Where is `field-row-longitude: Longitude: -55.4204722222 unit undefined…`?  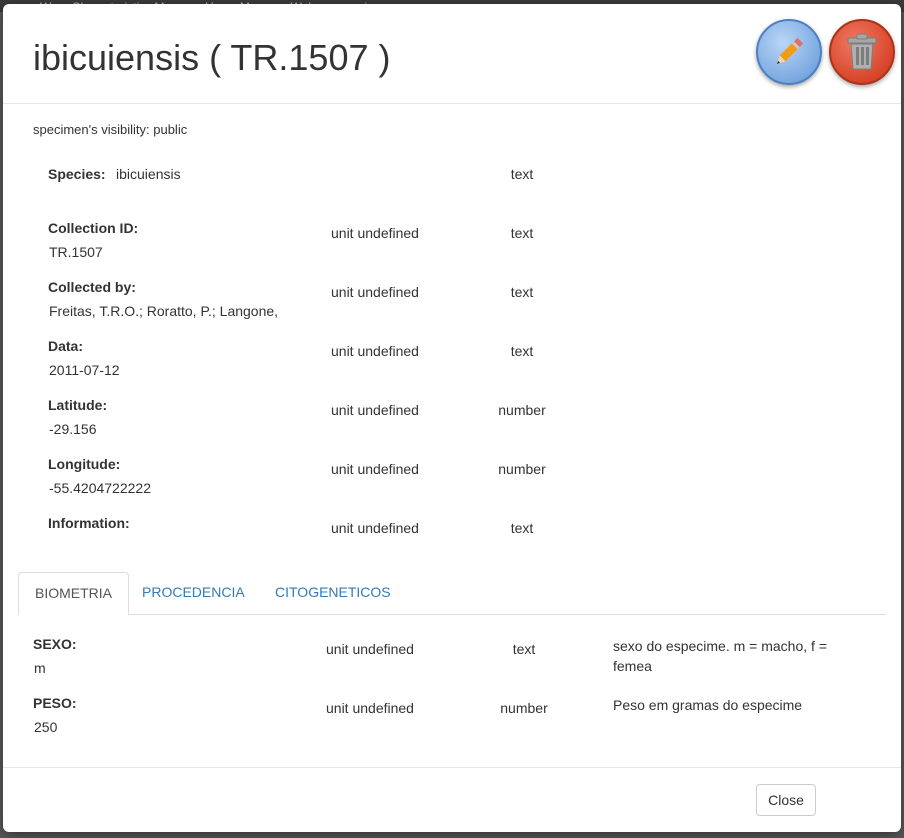 field-row-longitude: Longitude: -55.4204722222 unit undefined… is located at coordinates (297, 476).